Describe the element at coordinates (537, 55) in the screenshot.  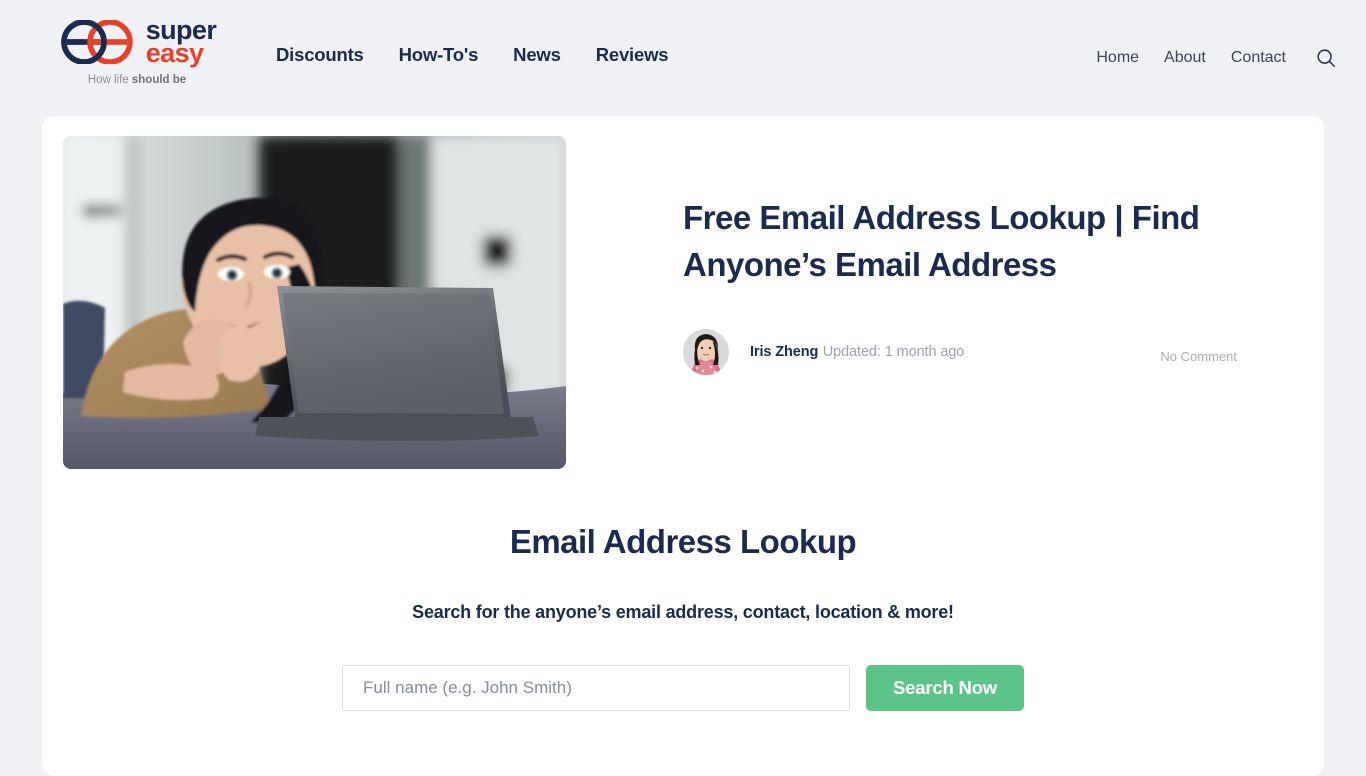
I see `nav-item-news: News` at that location.